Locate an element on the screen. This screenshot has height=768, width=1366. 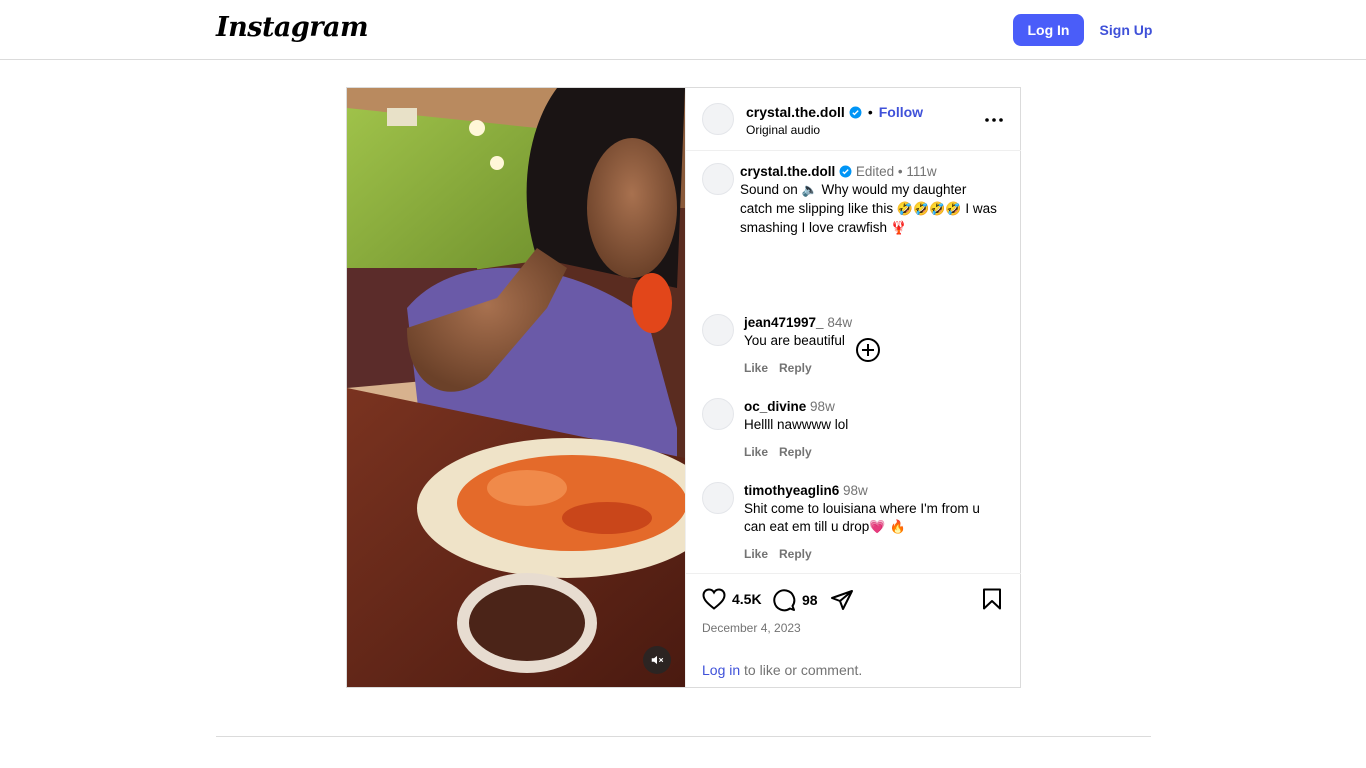
mute-icon is located at coordinates (657, 660).